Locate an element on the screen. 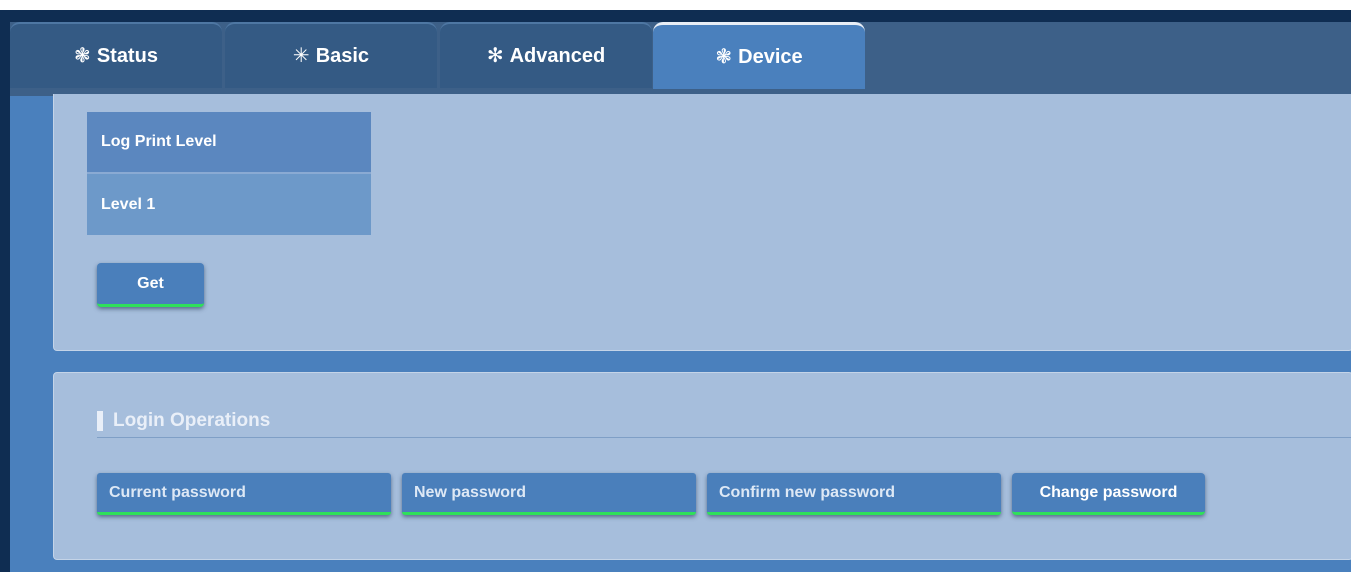  tab-basic: ✳ Basic is located at coordinates (331, 55).